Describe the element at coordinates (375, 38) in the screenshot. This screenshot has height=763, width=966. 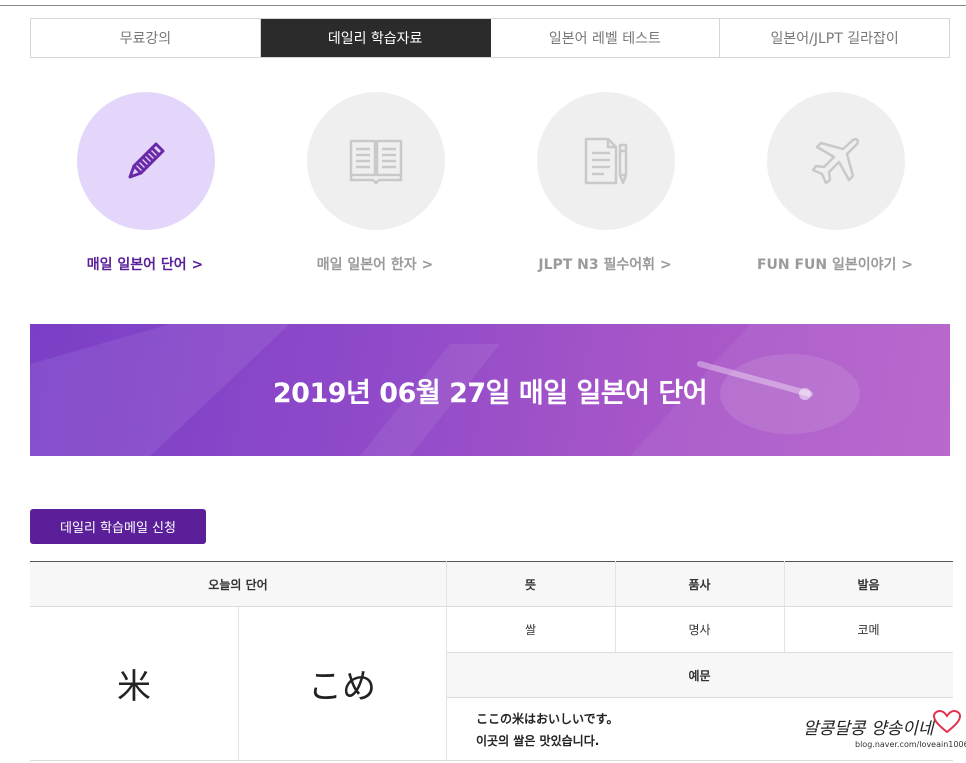
I see `tab-daily-materials: 데일리 학습자료` at that location.